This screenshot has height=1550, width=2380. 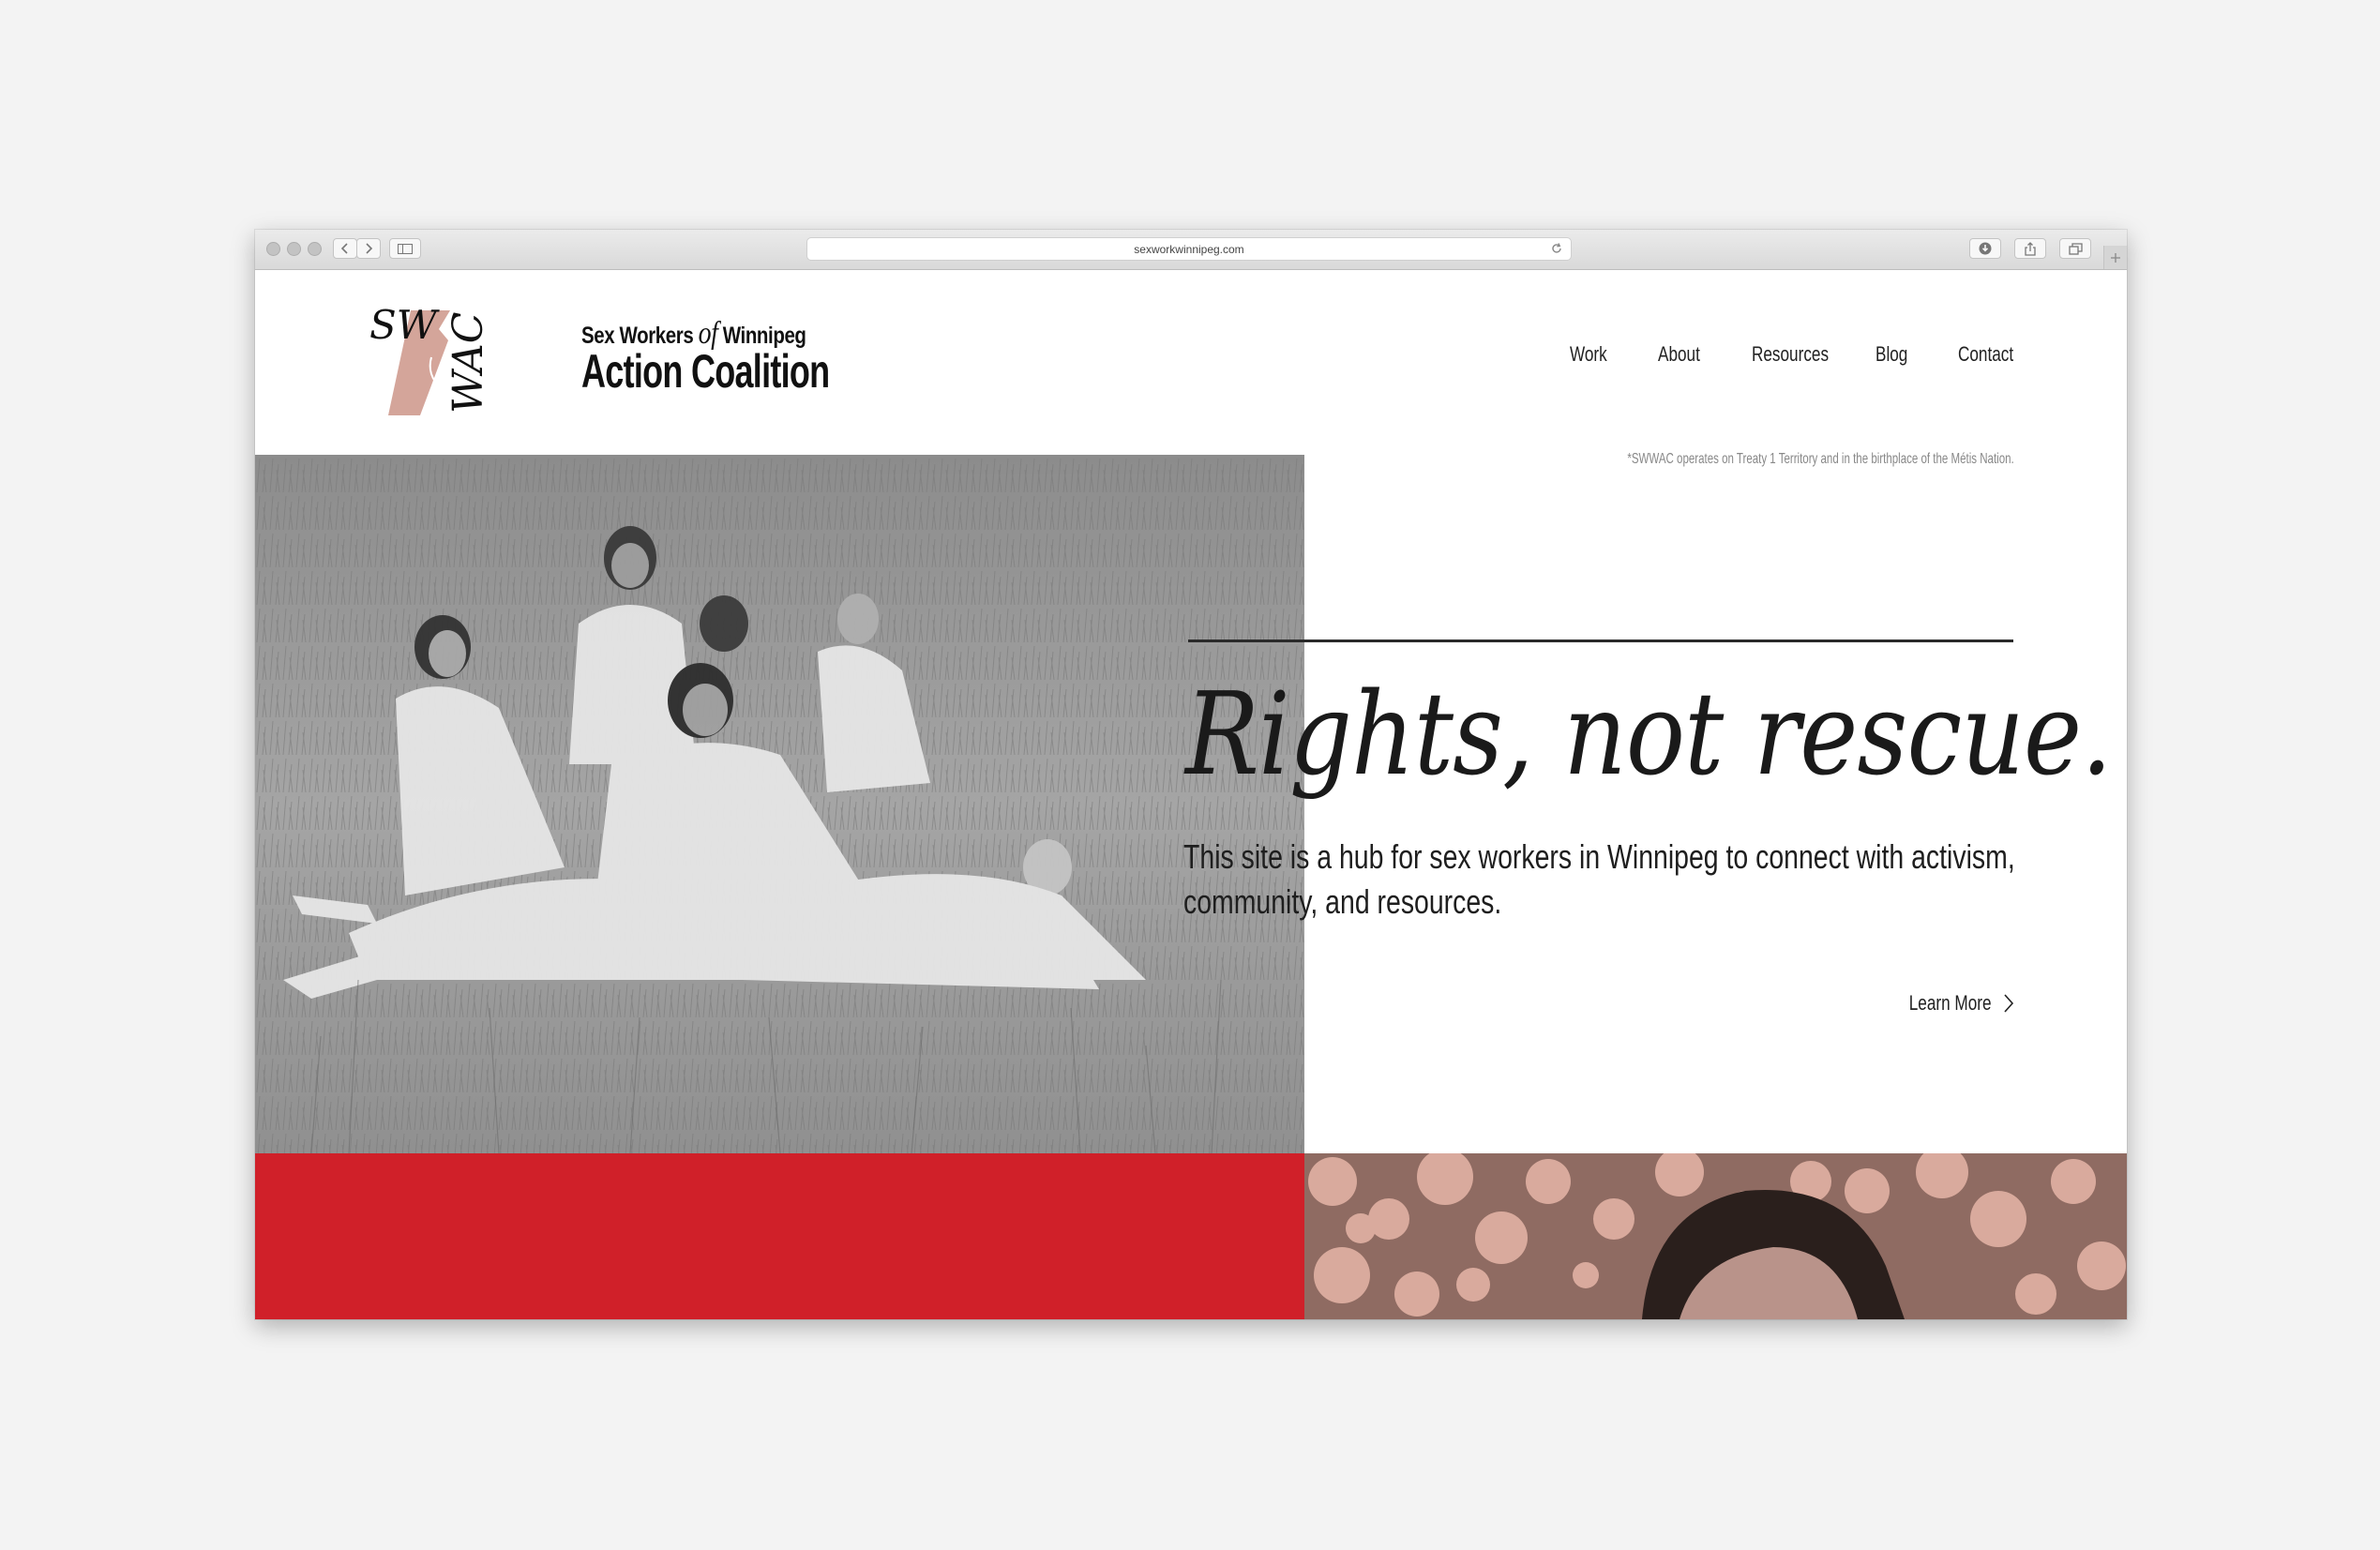 I want to click on share-icon, so click(x=2030, y=248).